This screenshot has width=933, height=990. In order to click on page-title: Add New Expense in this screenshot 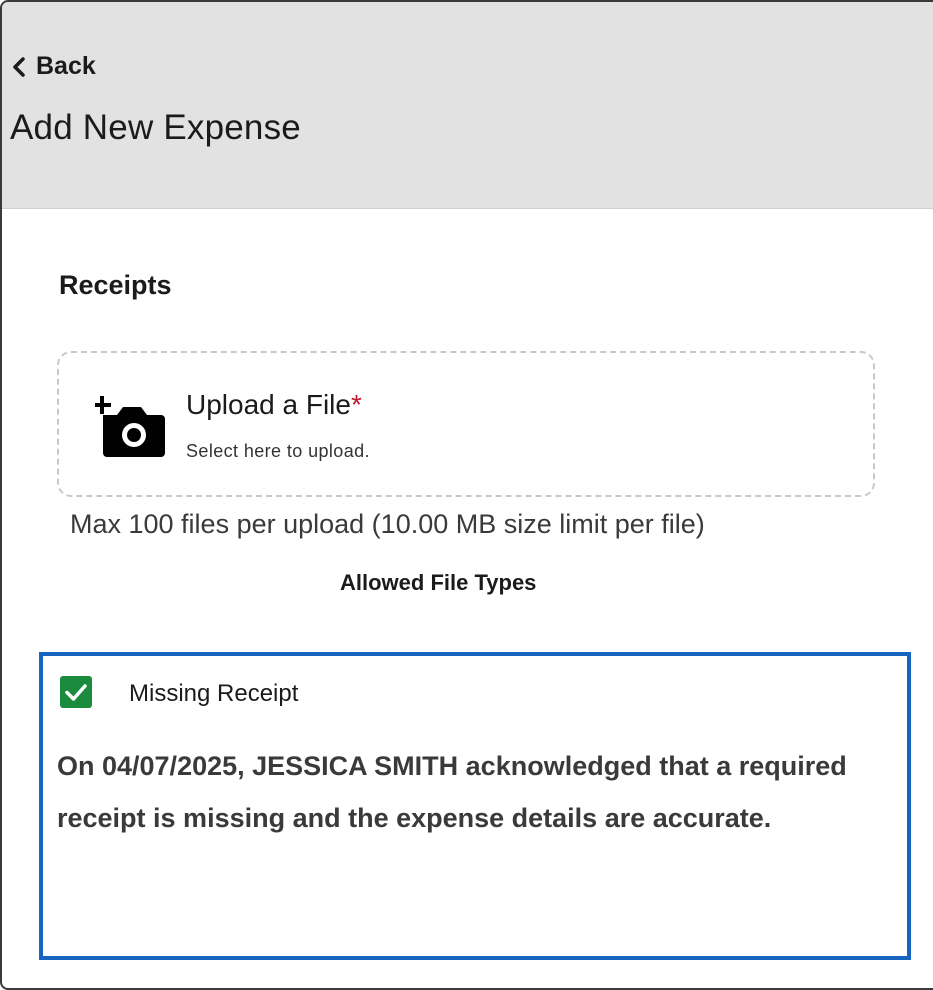, I will do `click(155, 127)`.